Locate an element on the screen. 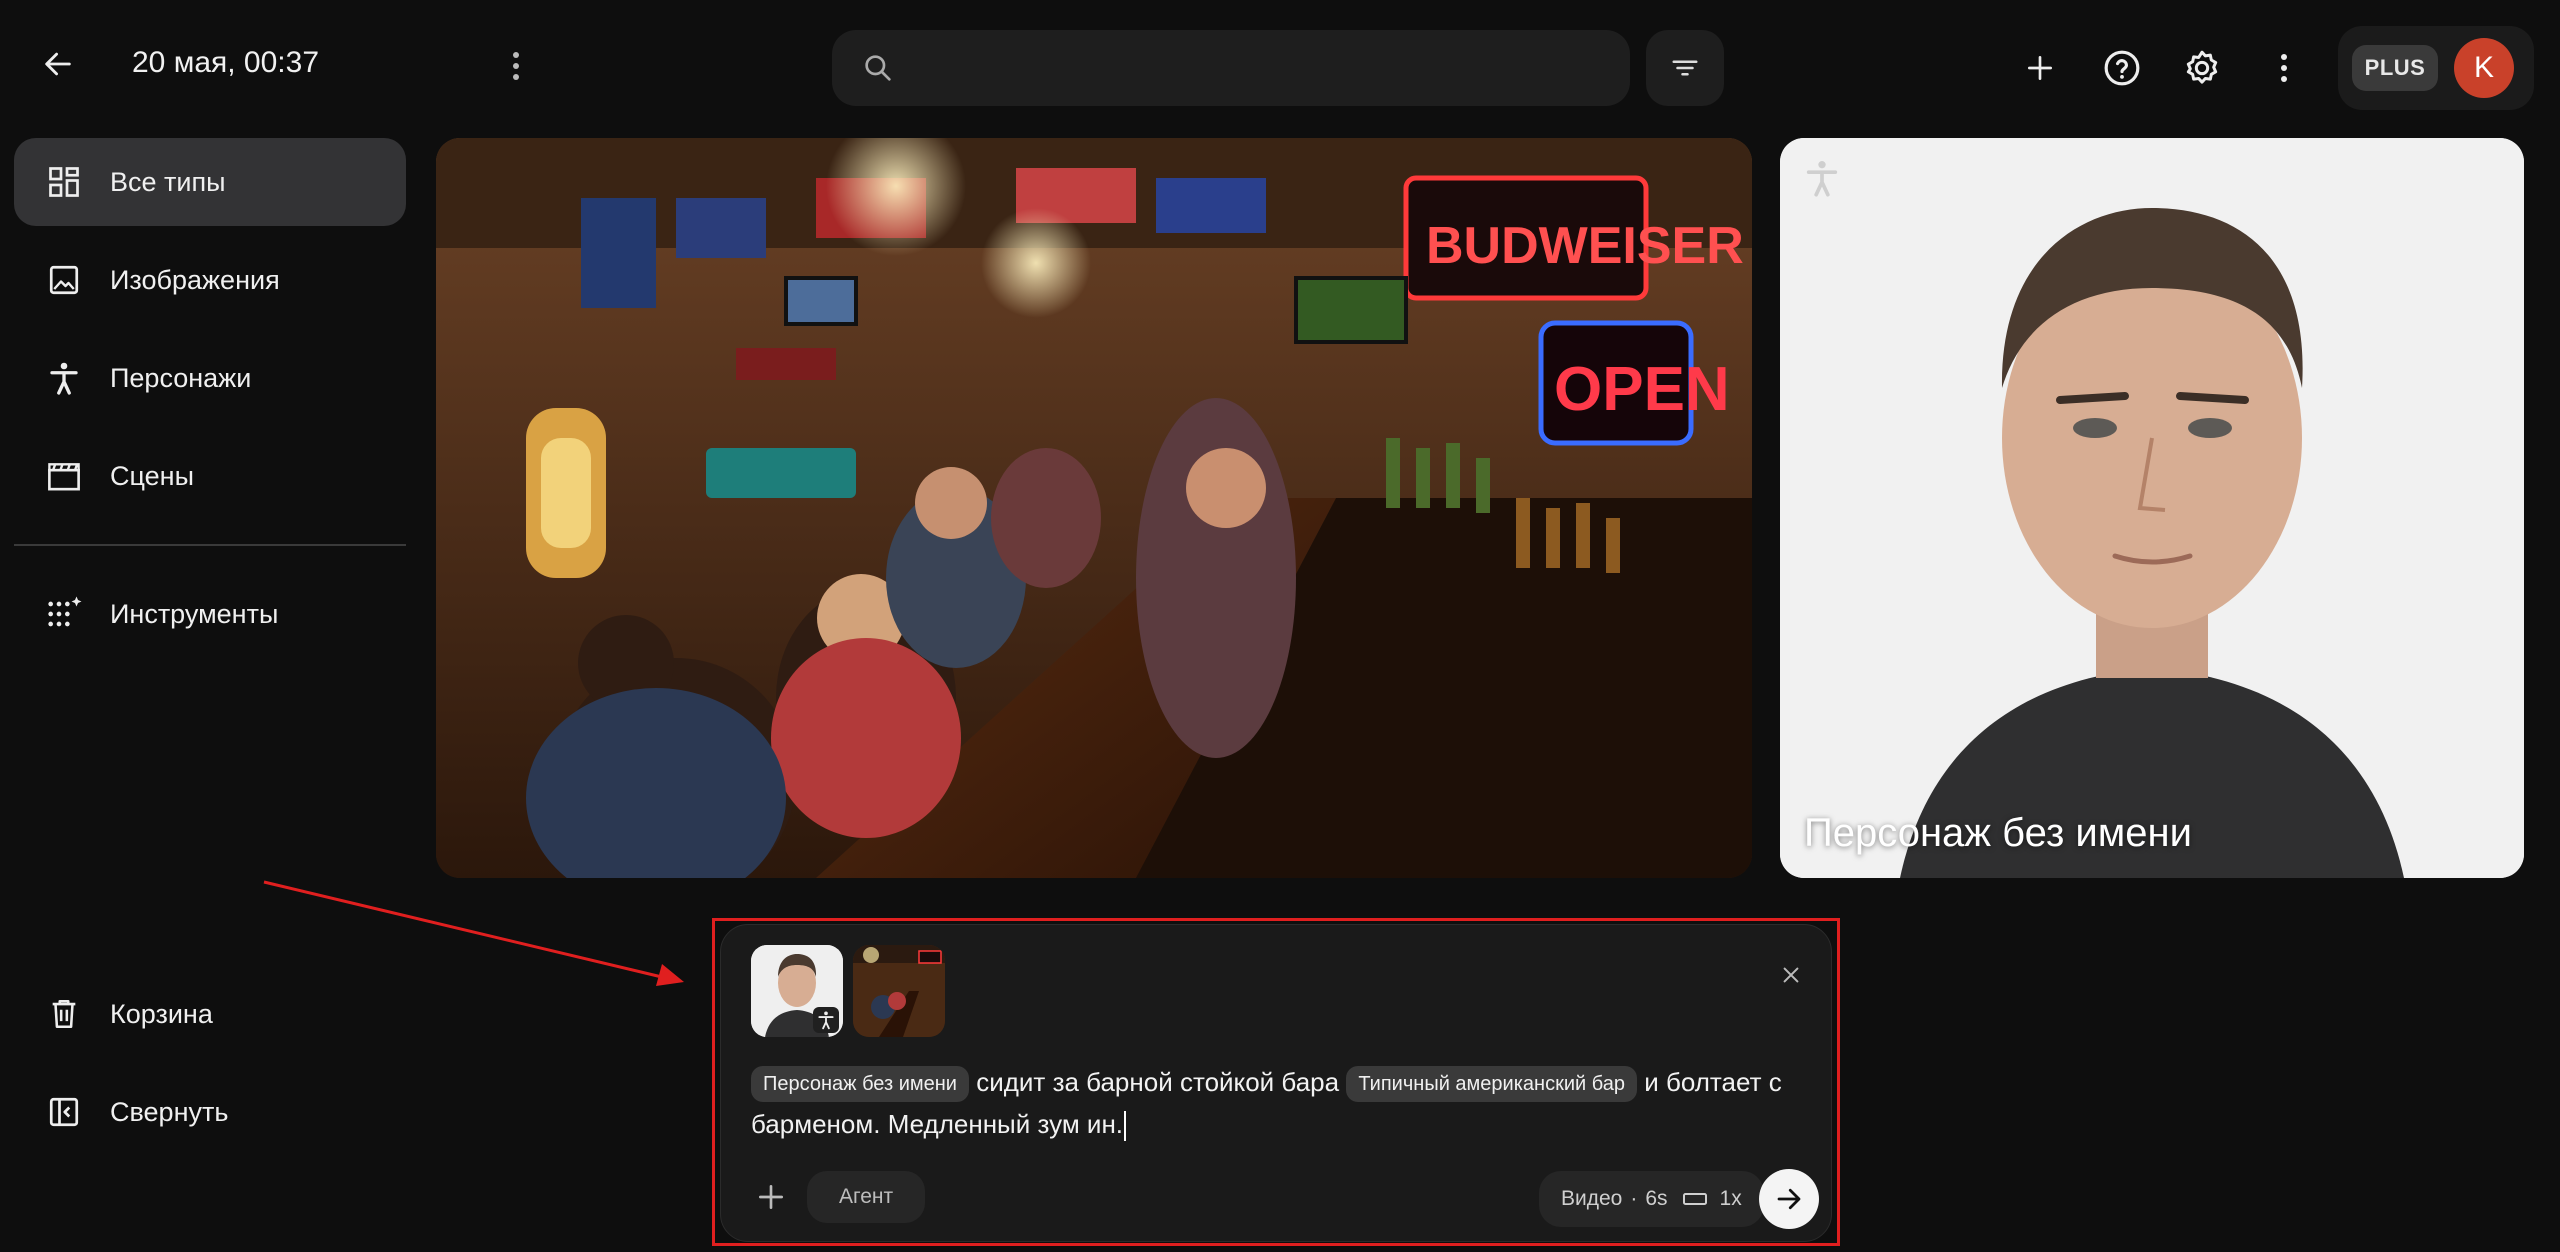  send-button is located at coordinates (1789, 1199).